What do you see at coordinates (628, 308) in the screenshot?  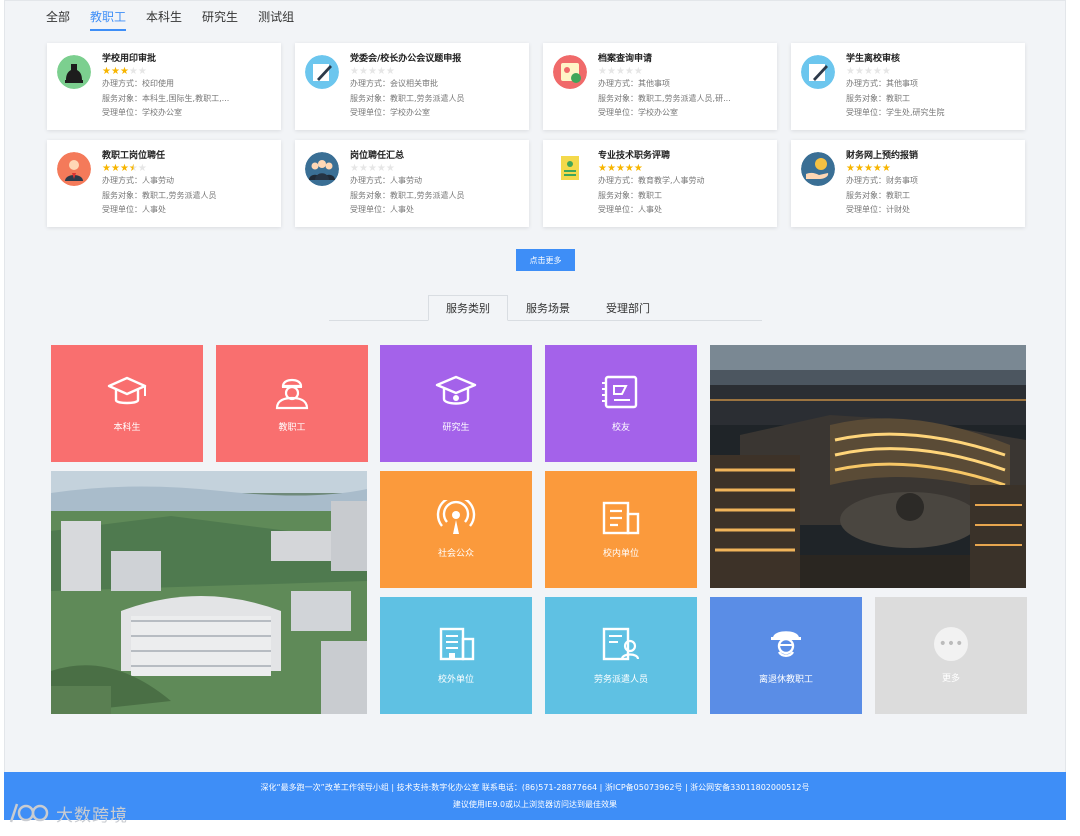 I see `category-tab-2: 受理部门` at bounding box center [628, 308].